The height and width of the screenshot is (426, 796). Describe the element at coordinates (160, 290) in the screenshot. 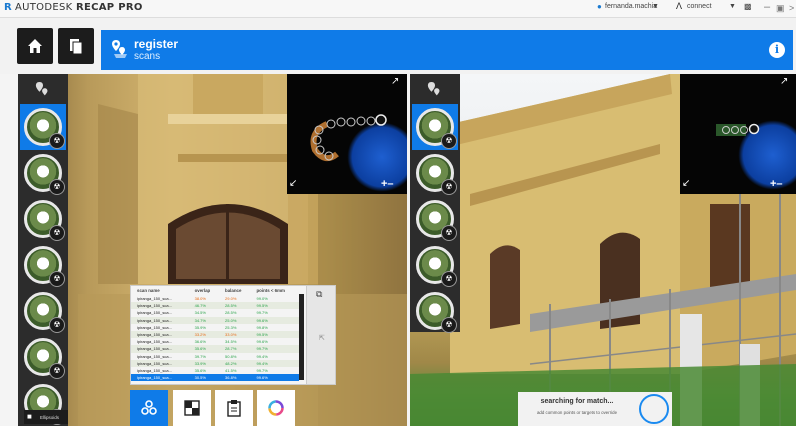

I see `column-header-scan-name: scan name` at that location.